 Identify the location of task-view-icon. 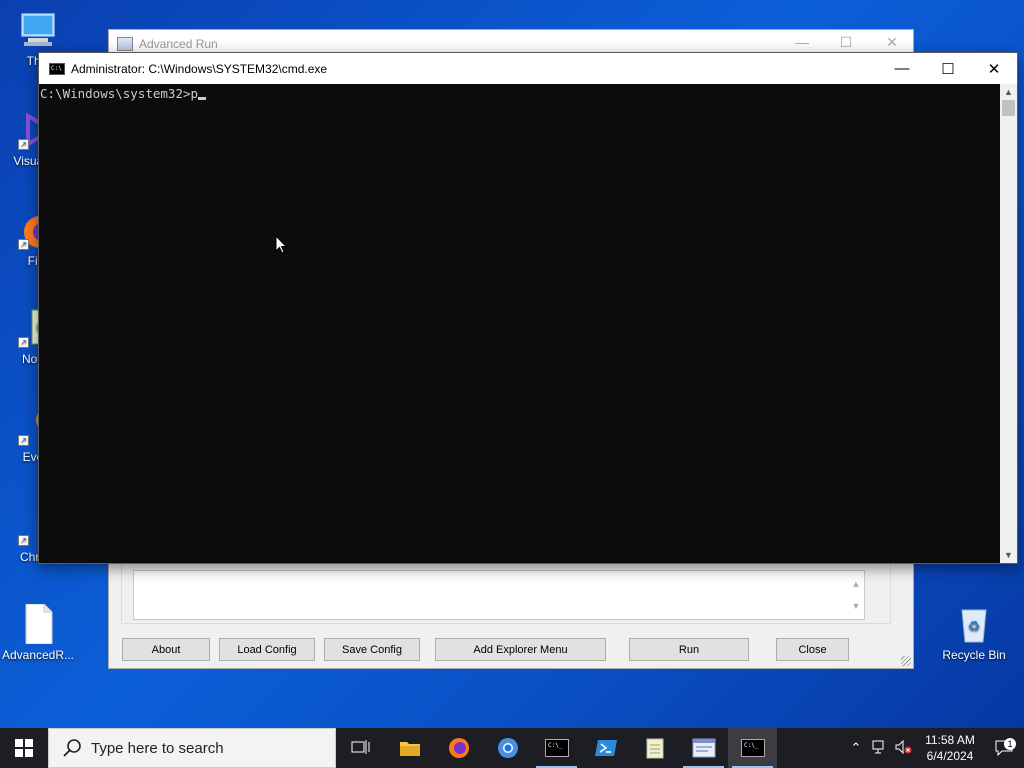
(360, 747).